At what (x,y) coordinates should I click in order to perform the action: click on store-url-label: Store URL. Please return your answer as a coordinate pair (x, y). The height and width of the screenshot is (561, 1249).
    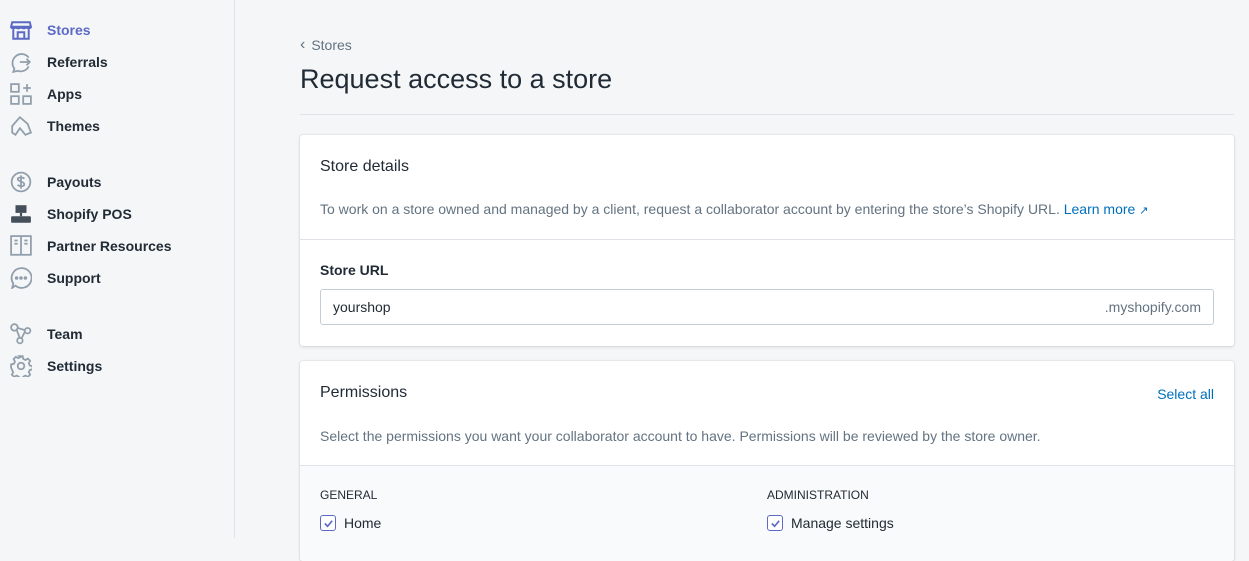
    Looking at the image, I should click on (354, 270).